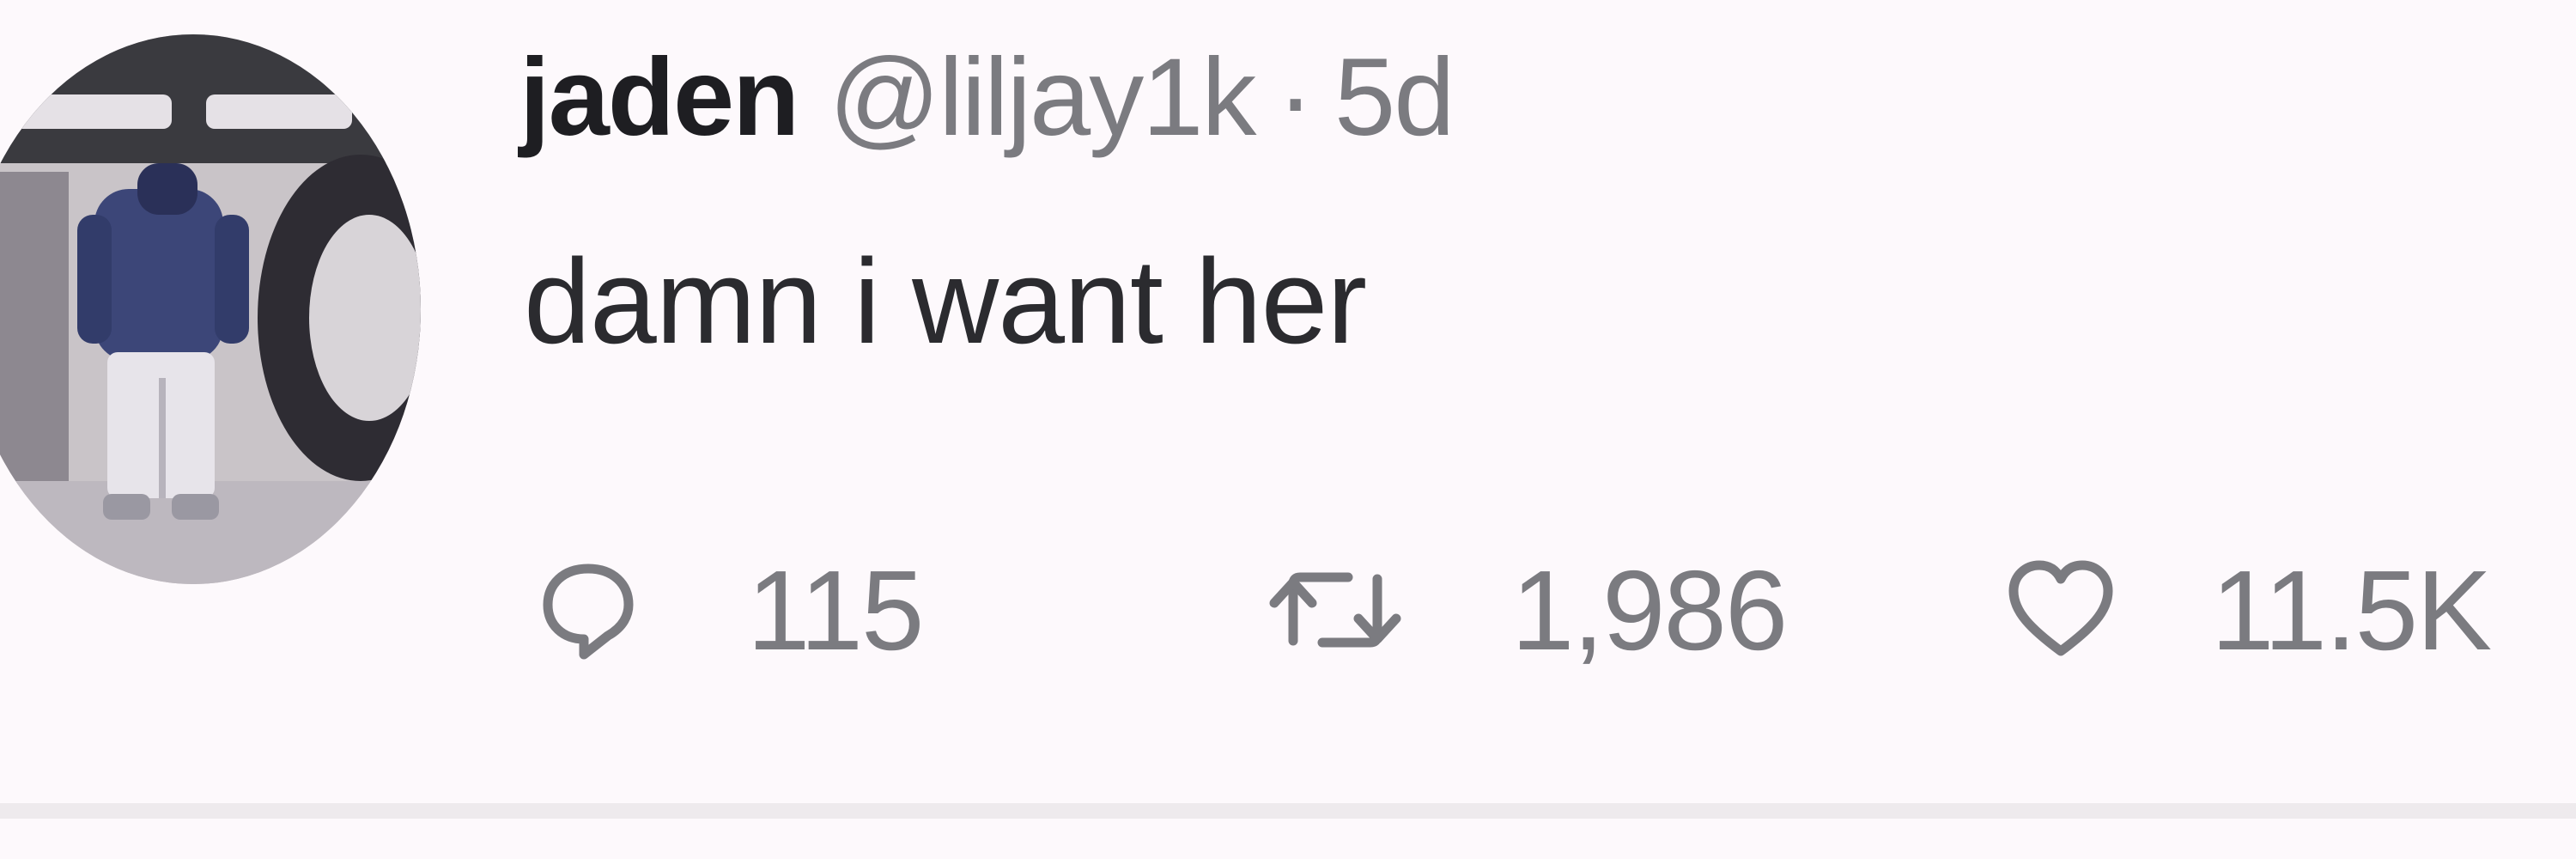  What do you see at coordinates (659, 98) in the screenshot?
I see `author-name: jaden` at bounding box center [659, 98].